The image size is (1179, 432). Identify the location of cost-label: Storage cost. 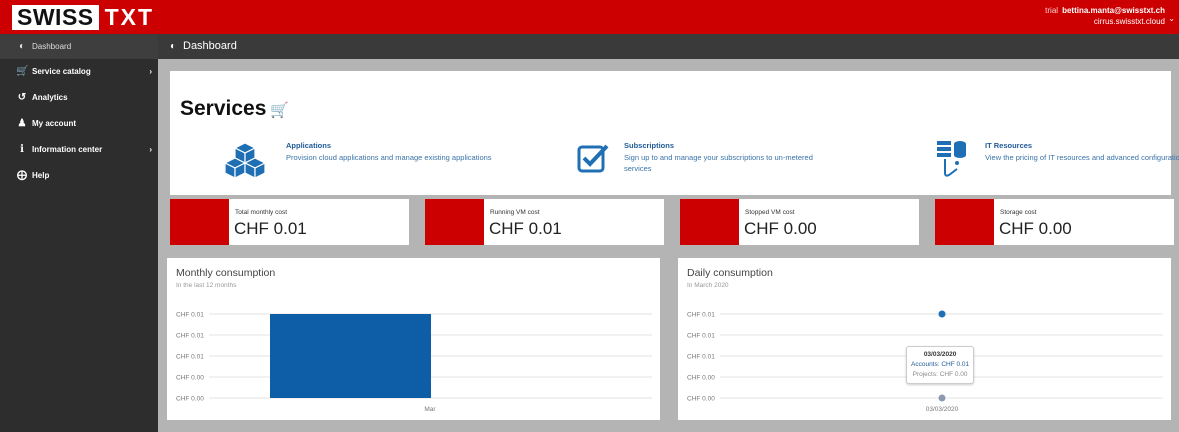
(1018, 212).